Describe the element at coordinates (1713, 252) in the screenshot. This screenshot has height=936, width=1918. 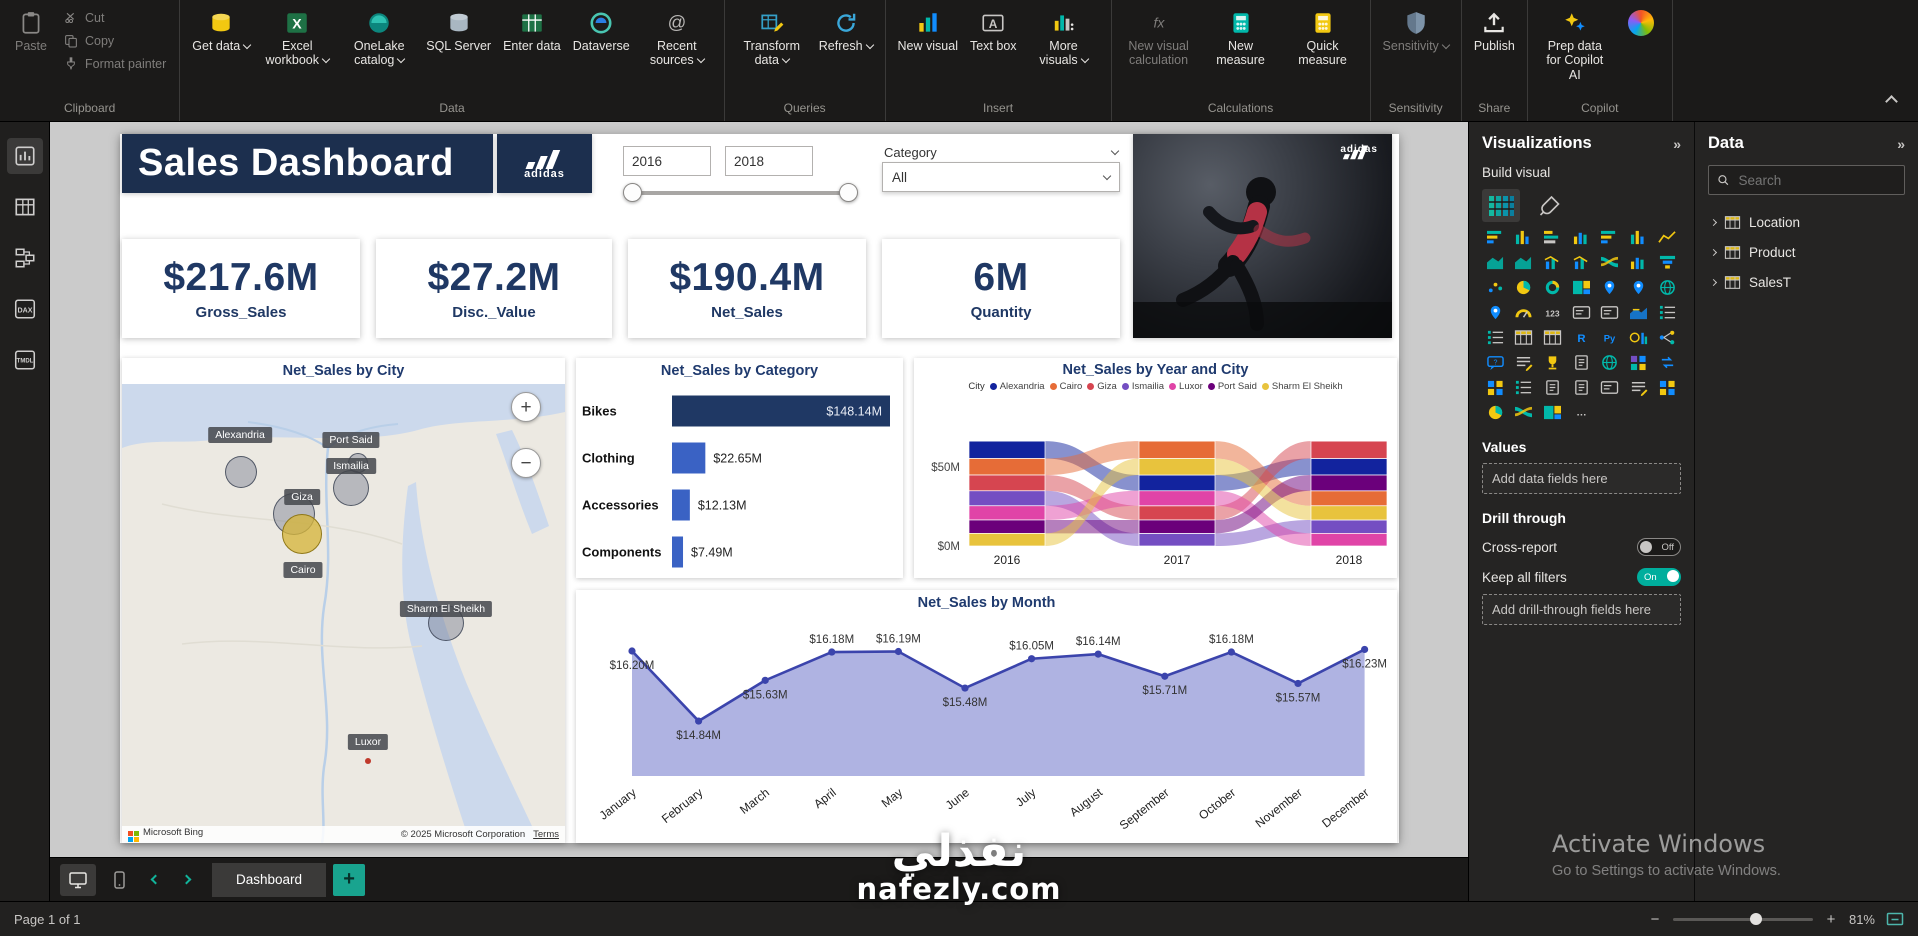
I see `expand-icon` at that location.